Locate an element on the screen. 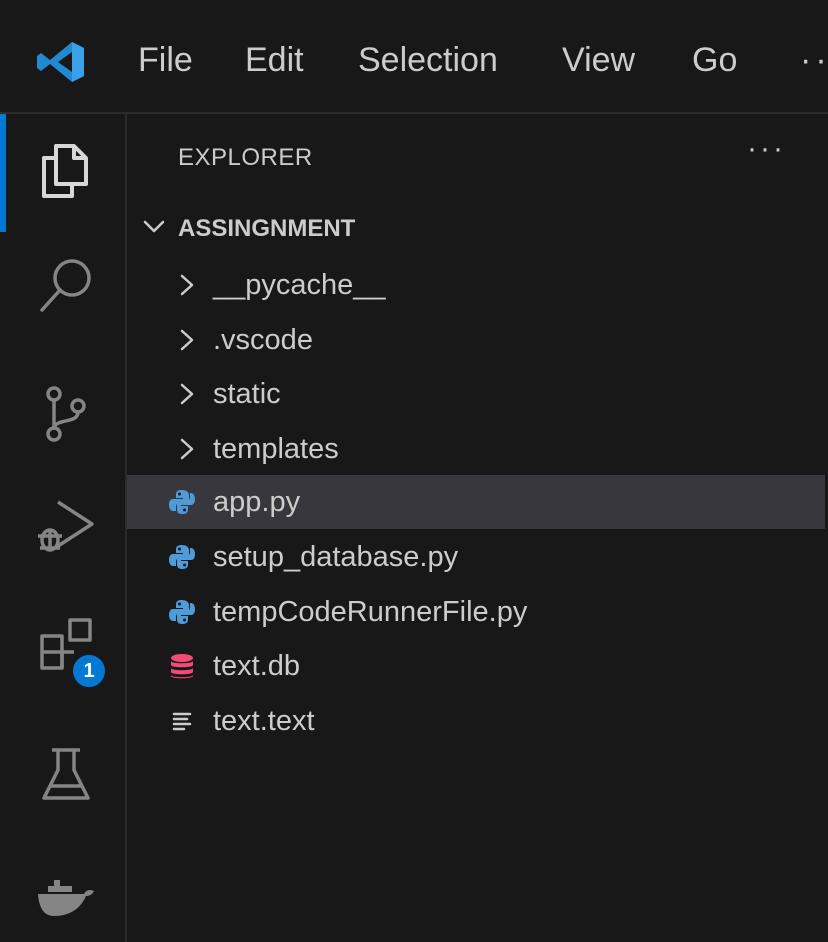 The image size is (828, 942). database-file-icon is located at coordinates (182, 666).